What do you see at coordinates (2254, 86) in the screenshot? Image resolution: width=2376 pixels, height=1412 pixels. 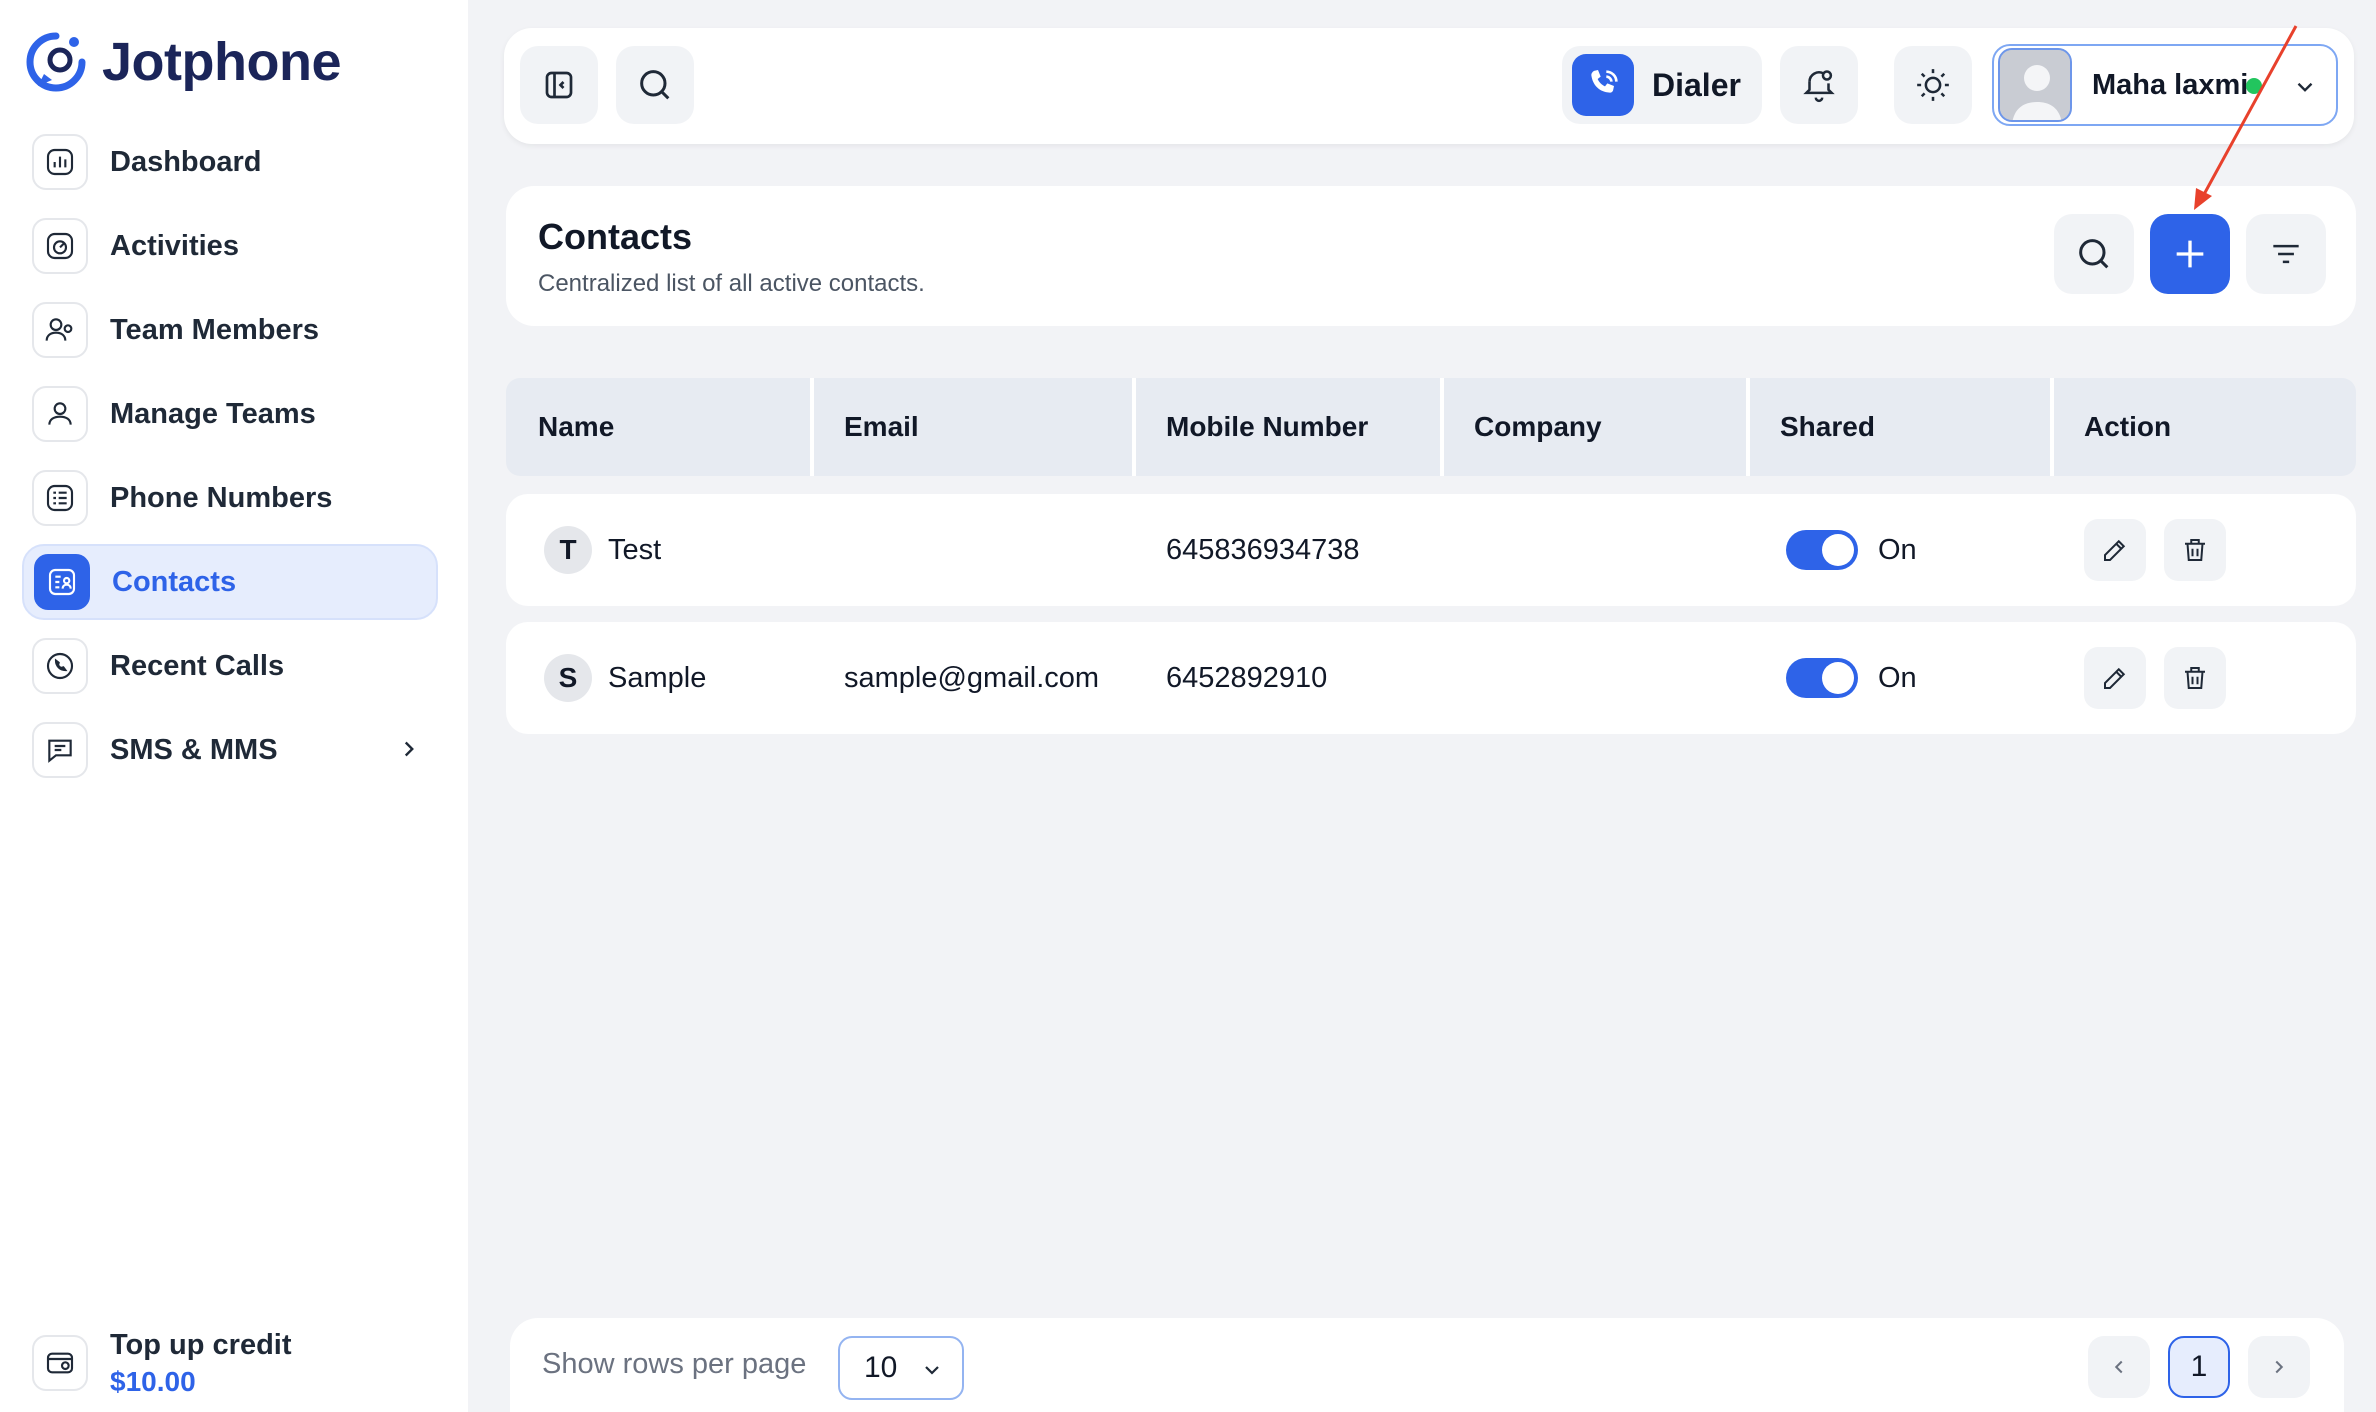 I see `online-status-dot` at bounding box center [2254, 86].